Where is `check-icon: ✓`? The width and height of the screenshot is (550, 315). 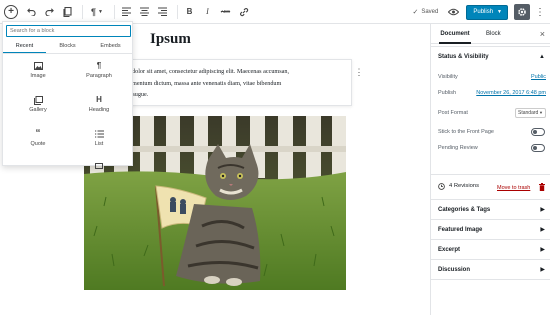
check-icon: ✓ is located at coordinates (415, 12).